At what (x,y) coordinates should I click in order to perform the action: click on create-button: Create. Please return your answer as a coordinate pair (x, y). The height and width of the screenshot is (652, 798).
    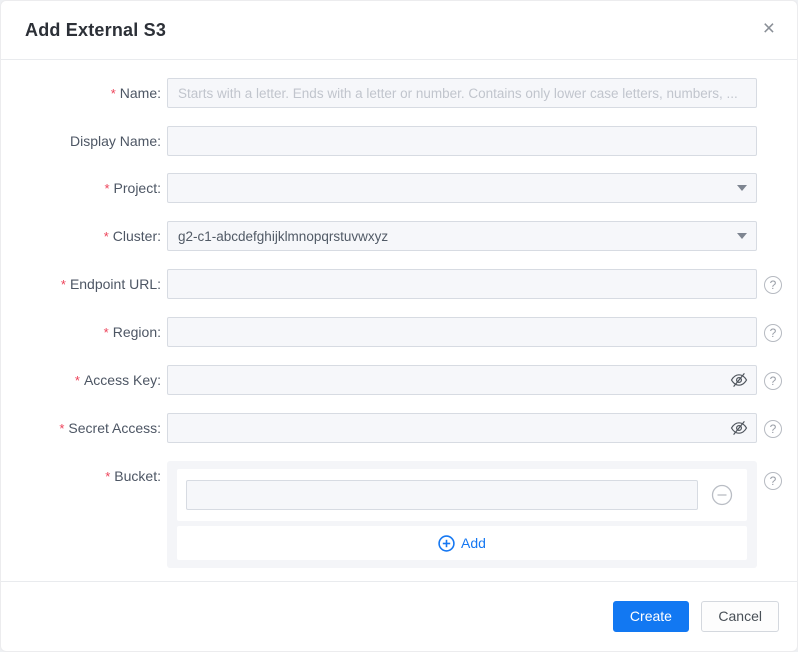
    Looking at the image, I should click on (650, 616).